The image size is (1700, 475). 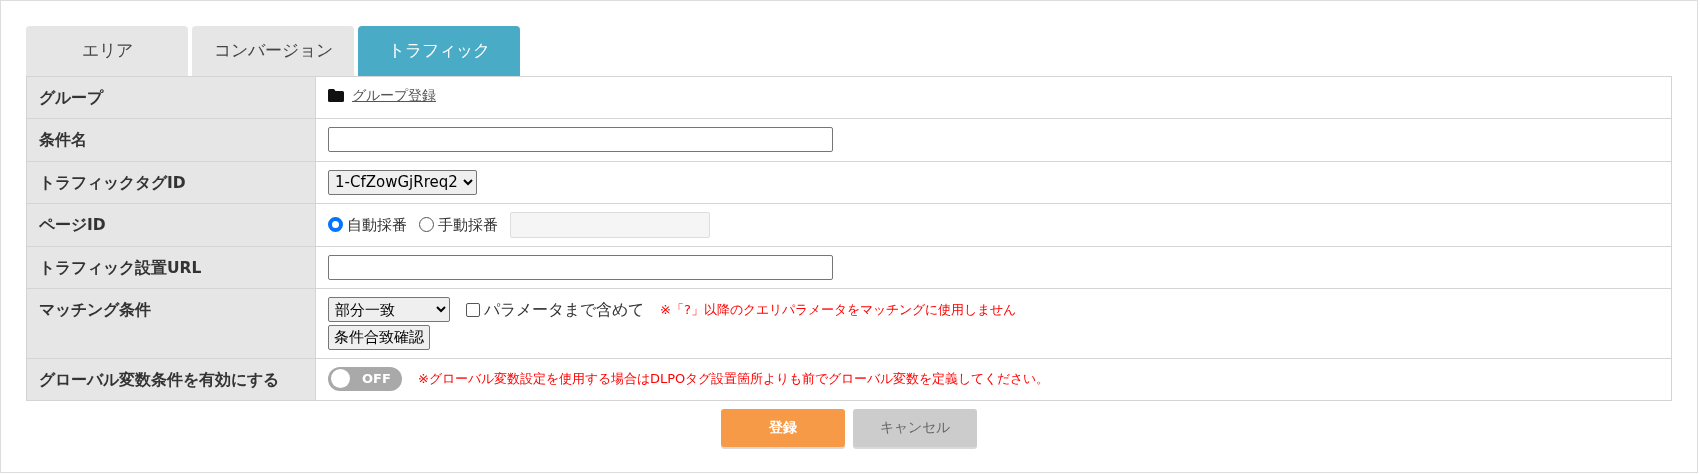 I want to click on group-register-link: グループ登録, so click(x=394, y=95).